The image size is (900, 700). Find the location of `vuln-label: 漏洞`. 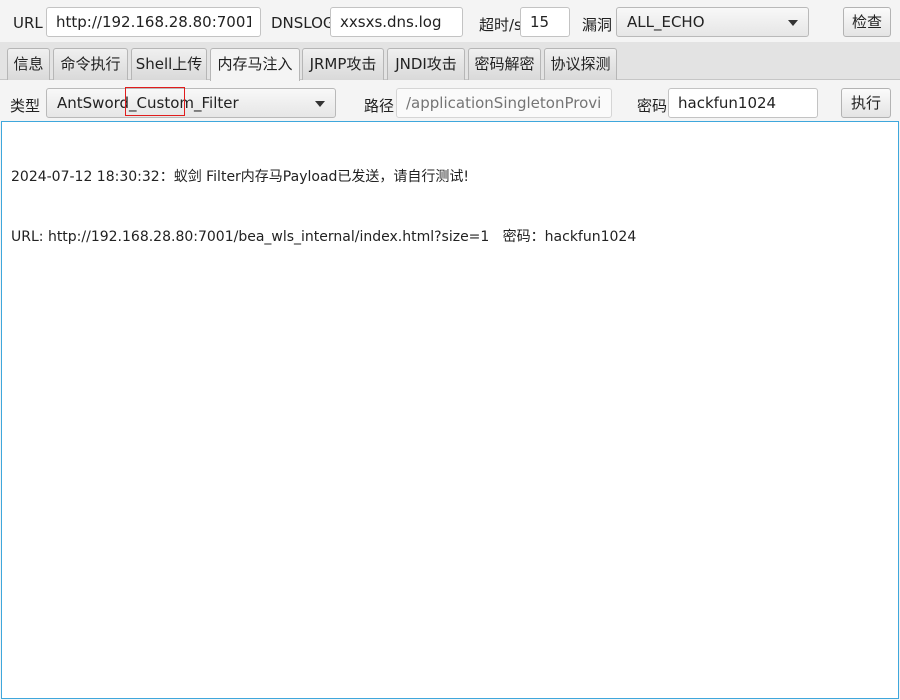

vuln-label: 漏洞 is located at coordinates (597, 25).